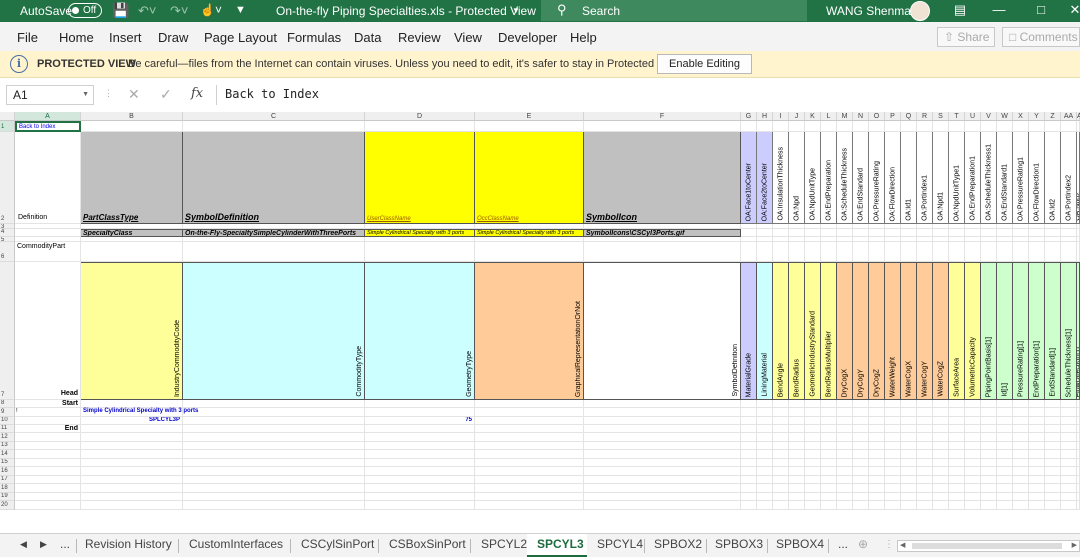 Image resolution: width=1080 pixels, height=557 pixels. I want to click on ribbon-display-icon: ▤, so click(960, 11).